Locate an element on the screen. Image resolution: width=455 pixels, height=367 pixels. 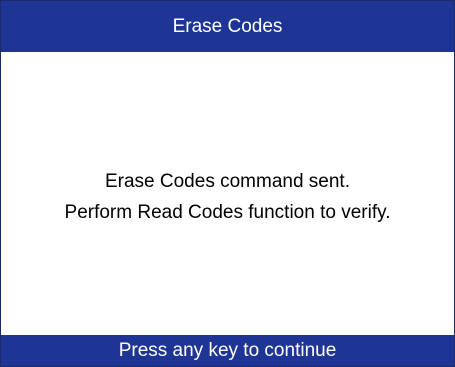
message-line-2: Perform Read Codes function to verify. is located at coordinates (227, 212).